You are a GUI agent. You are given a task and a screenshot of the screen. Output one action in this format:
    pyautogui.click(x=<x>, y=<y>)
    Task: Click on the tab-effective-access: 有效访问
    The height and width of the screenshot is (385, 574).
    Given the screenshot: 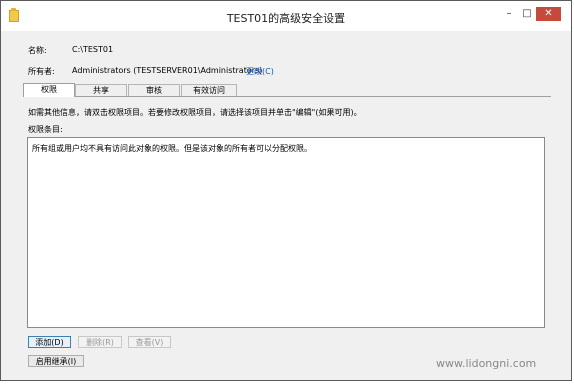 What is the action you would take?
    pyautogui.click(x=209, y=90)
    